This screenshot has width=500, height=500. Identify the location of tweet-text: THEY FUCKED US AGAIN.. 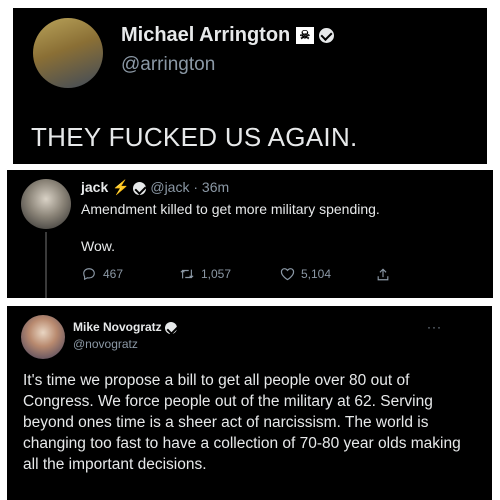
(194, 137).